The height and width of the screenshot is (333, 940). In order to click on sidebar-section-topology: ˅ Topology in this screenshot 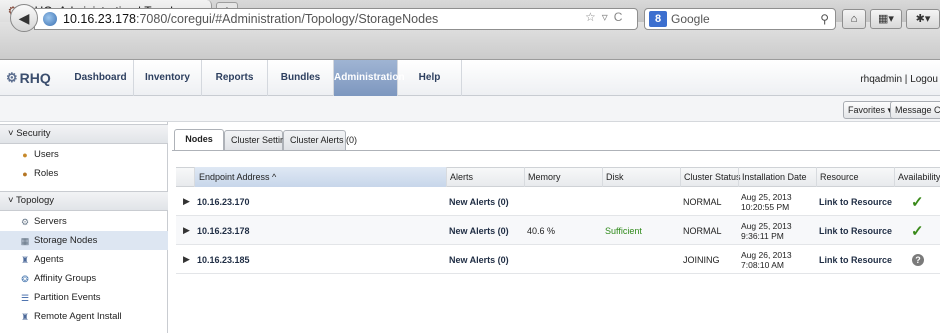, I will do `click(84, 201)`.